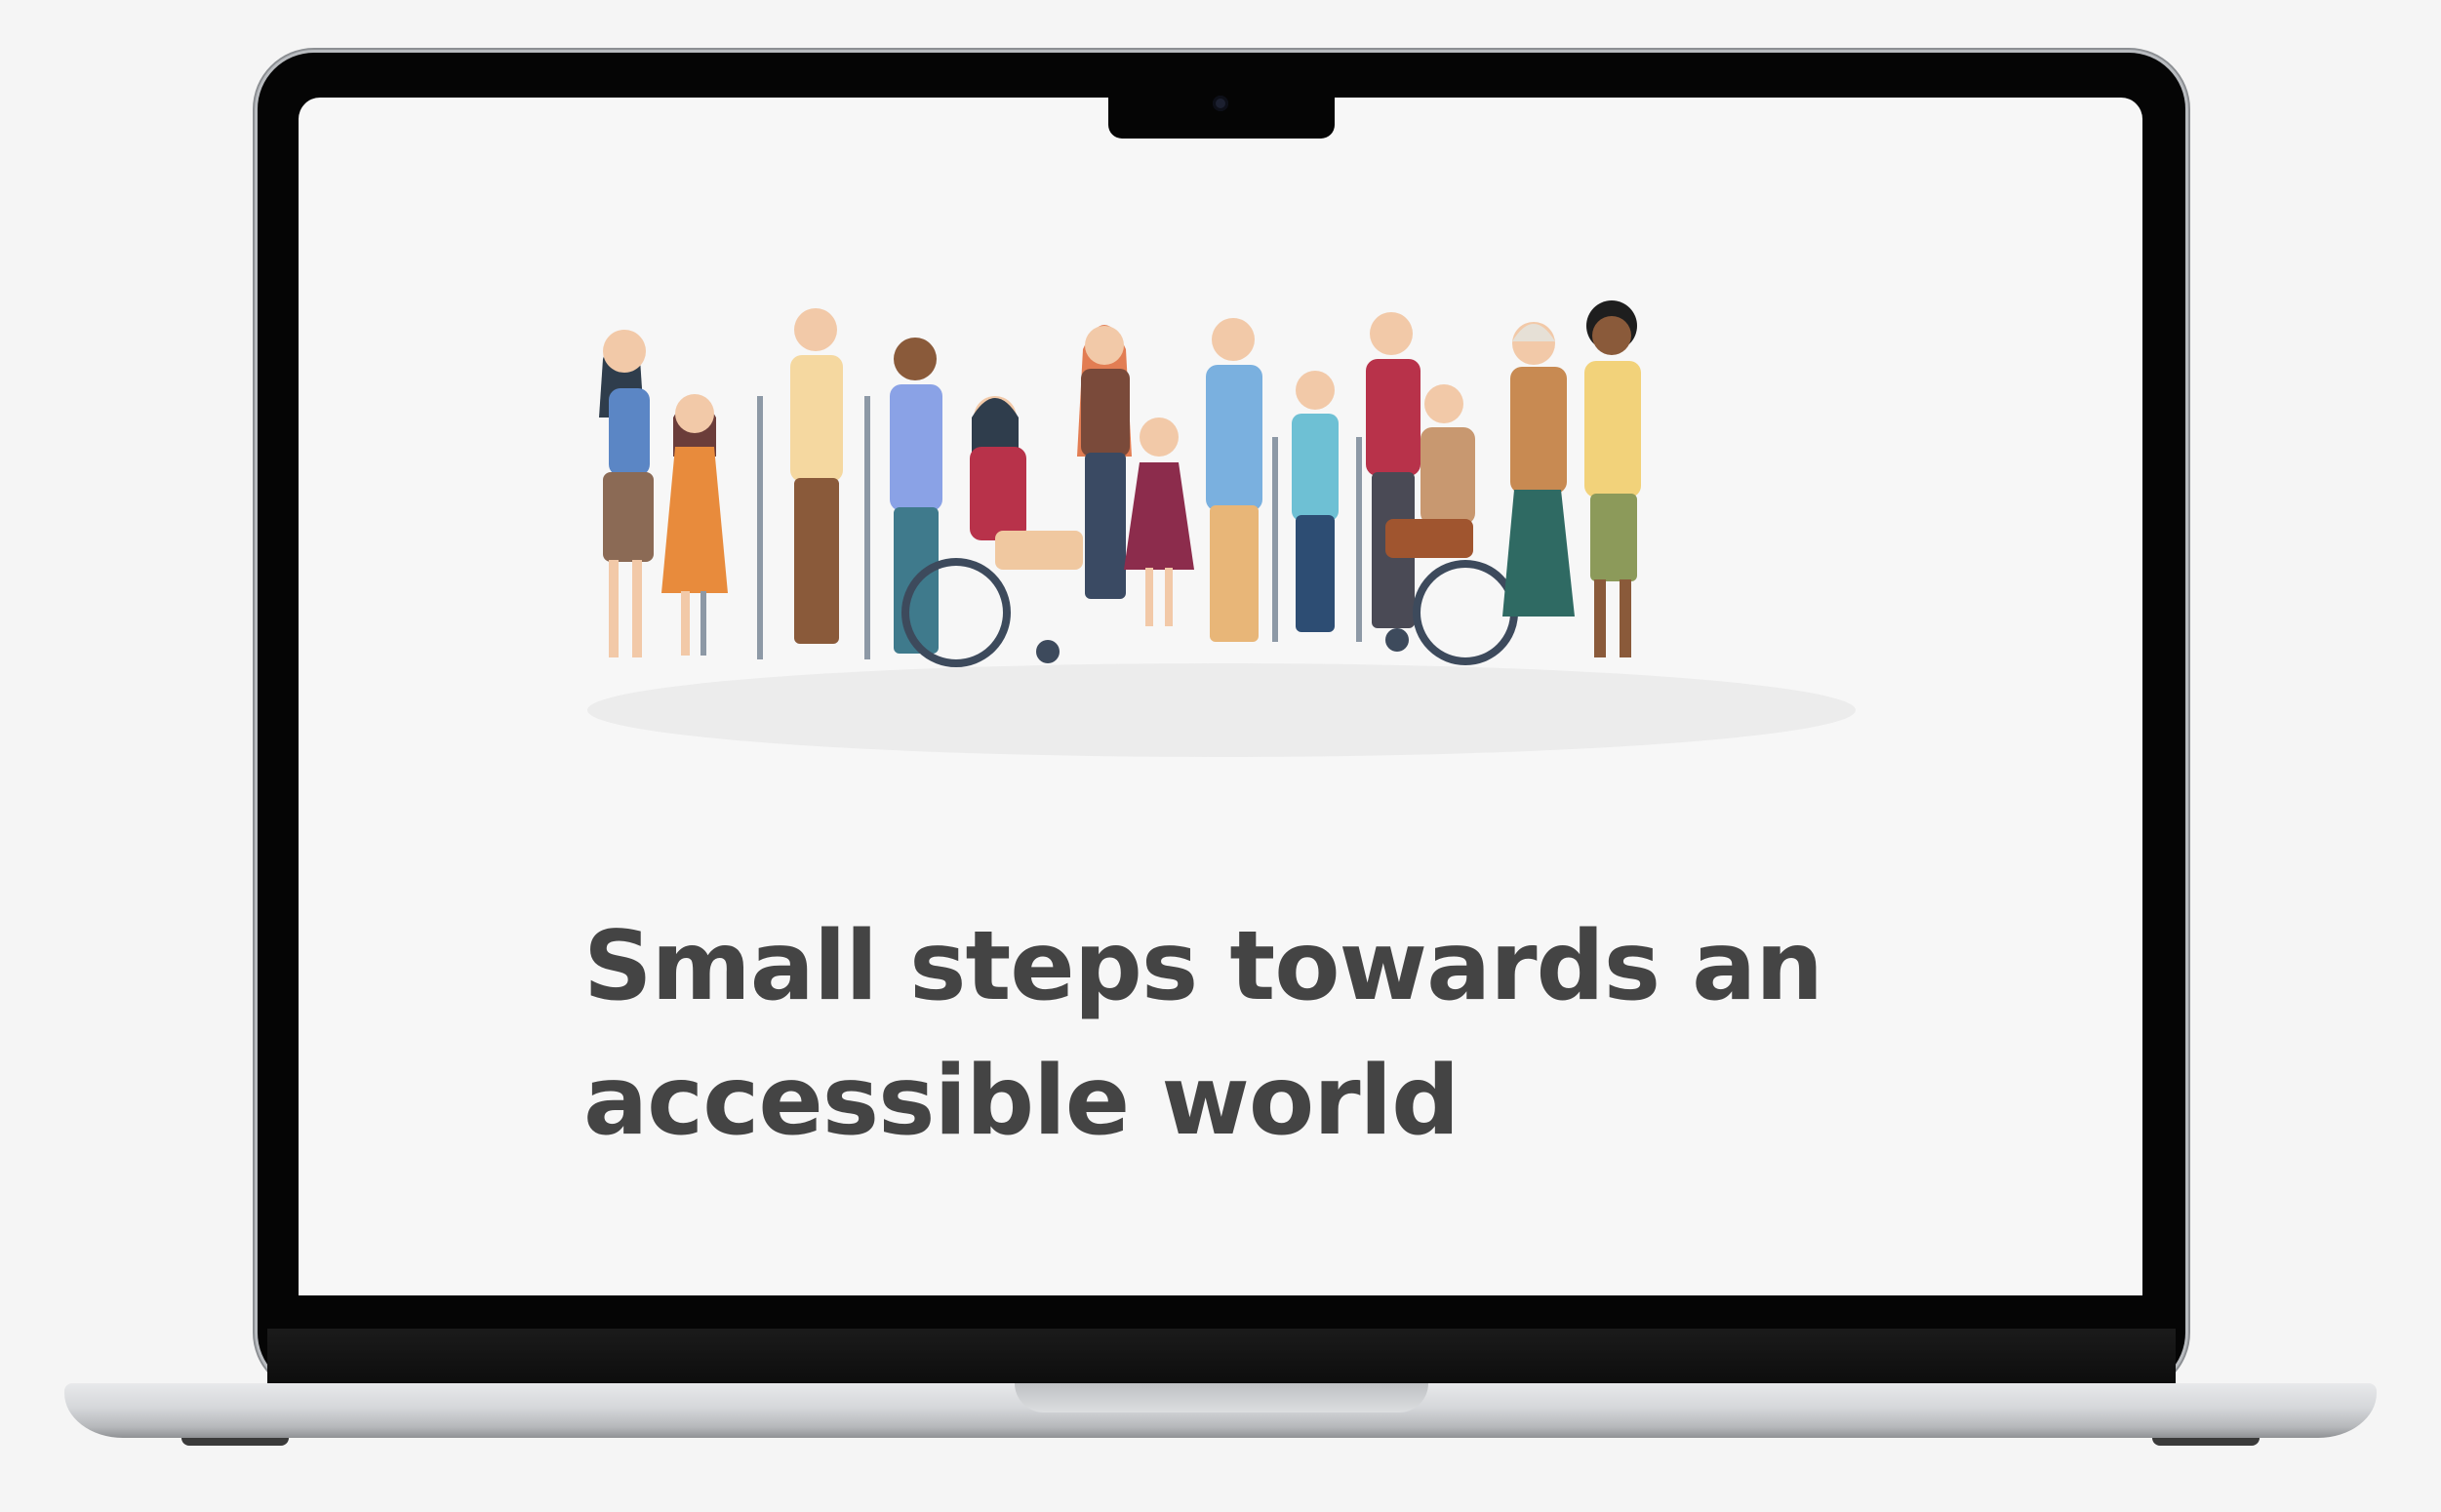  What do you see at coordinates (1538, 469) in the screenshot?
I see `person-elderly-woman` at bounding box center [1538, 469].